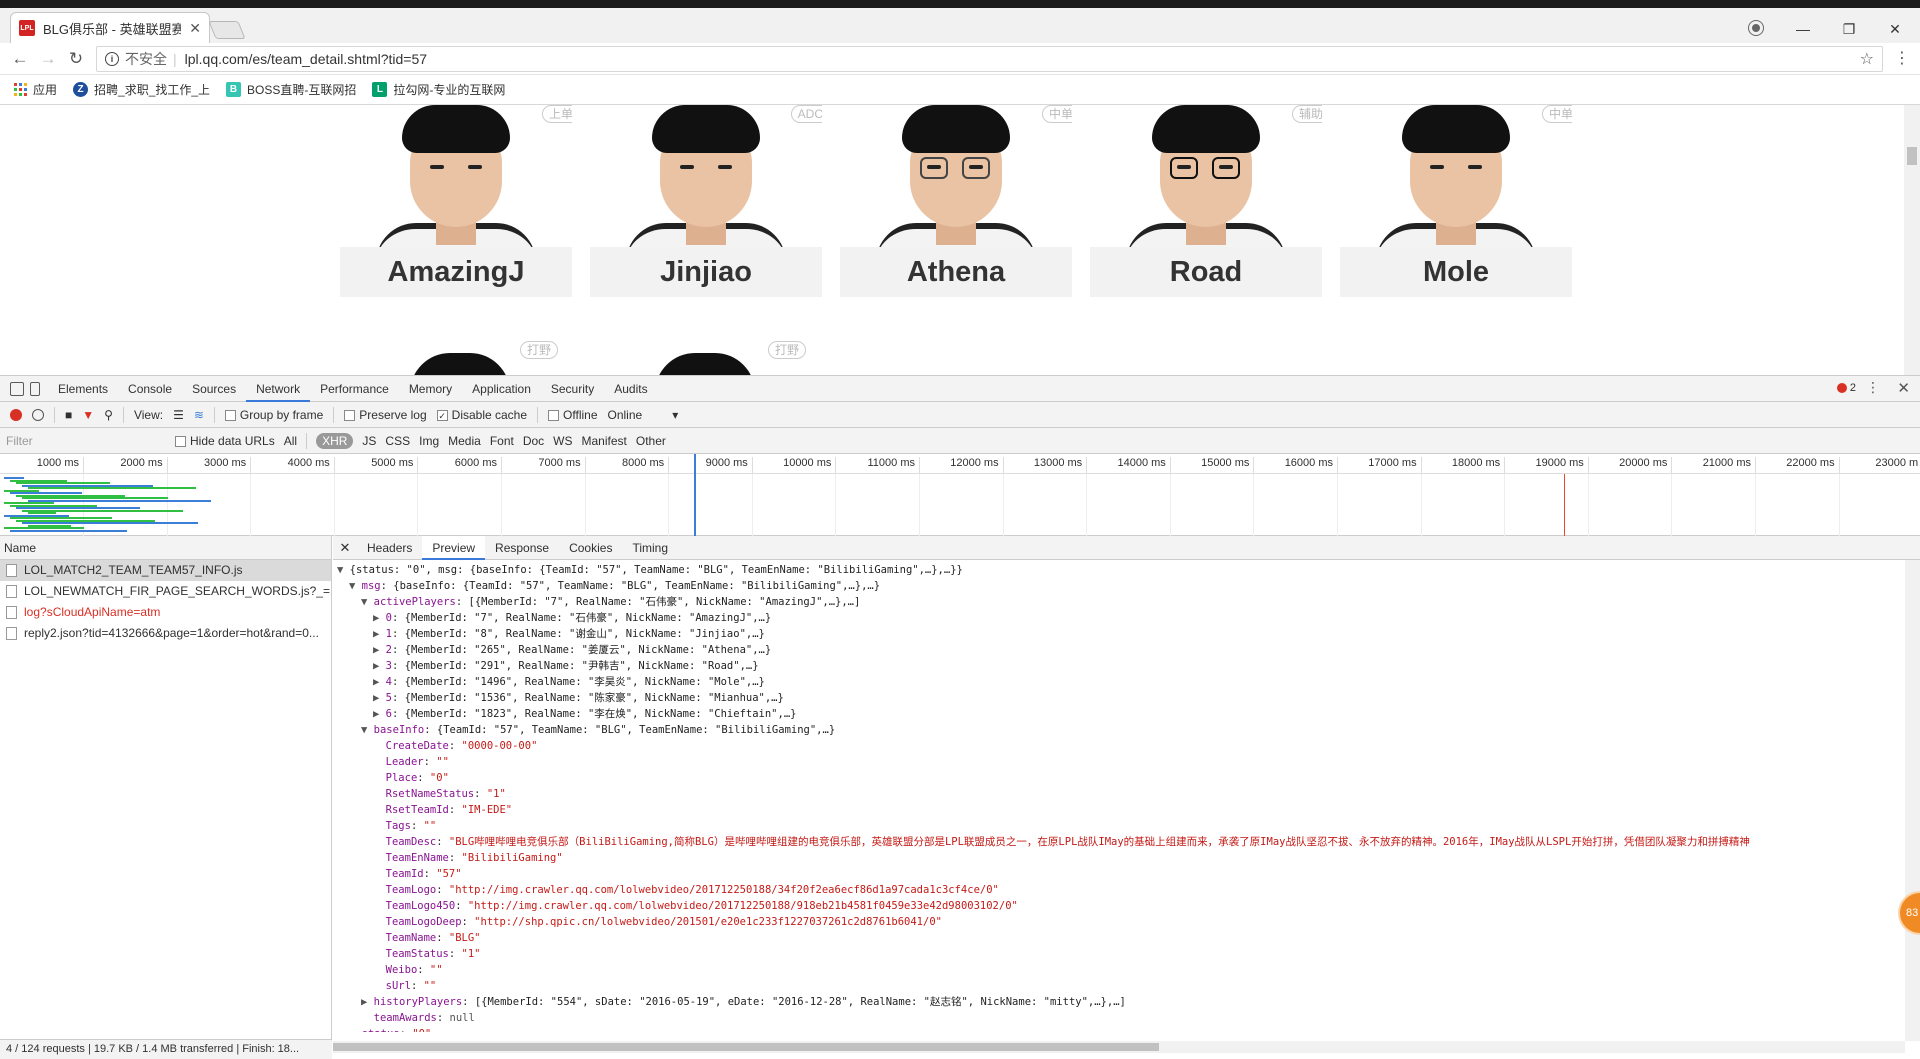  Describe the element at coordinates (385, 415) in the screenshot. I see `preserve-log-checkbox: Preserve log` at that location.